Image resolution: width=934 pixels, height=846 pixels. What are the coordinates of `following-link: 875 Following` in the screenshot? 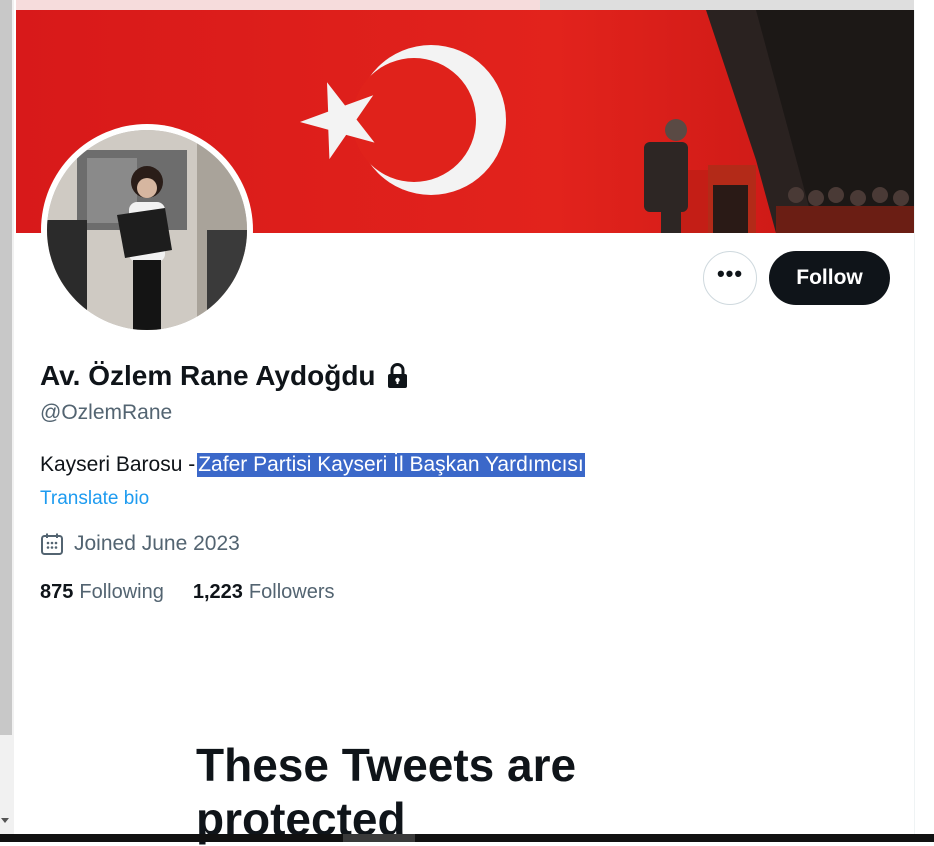 It's located at (102, 592).